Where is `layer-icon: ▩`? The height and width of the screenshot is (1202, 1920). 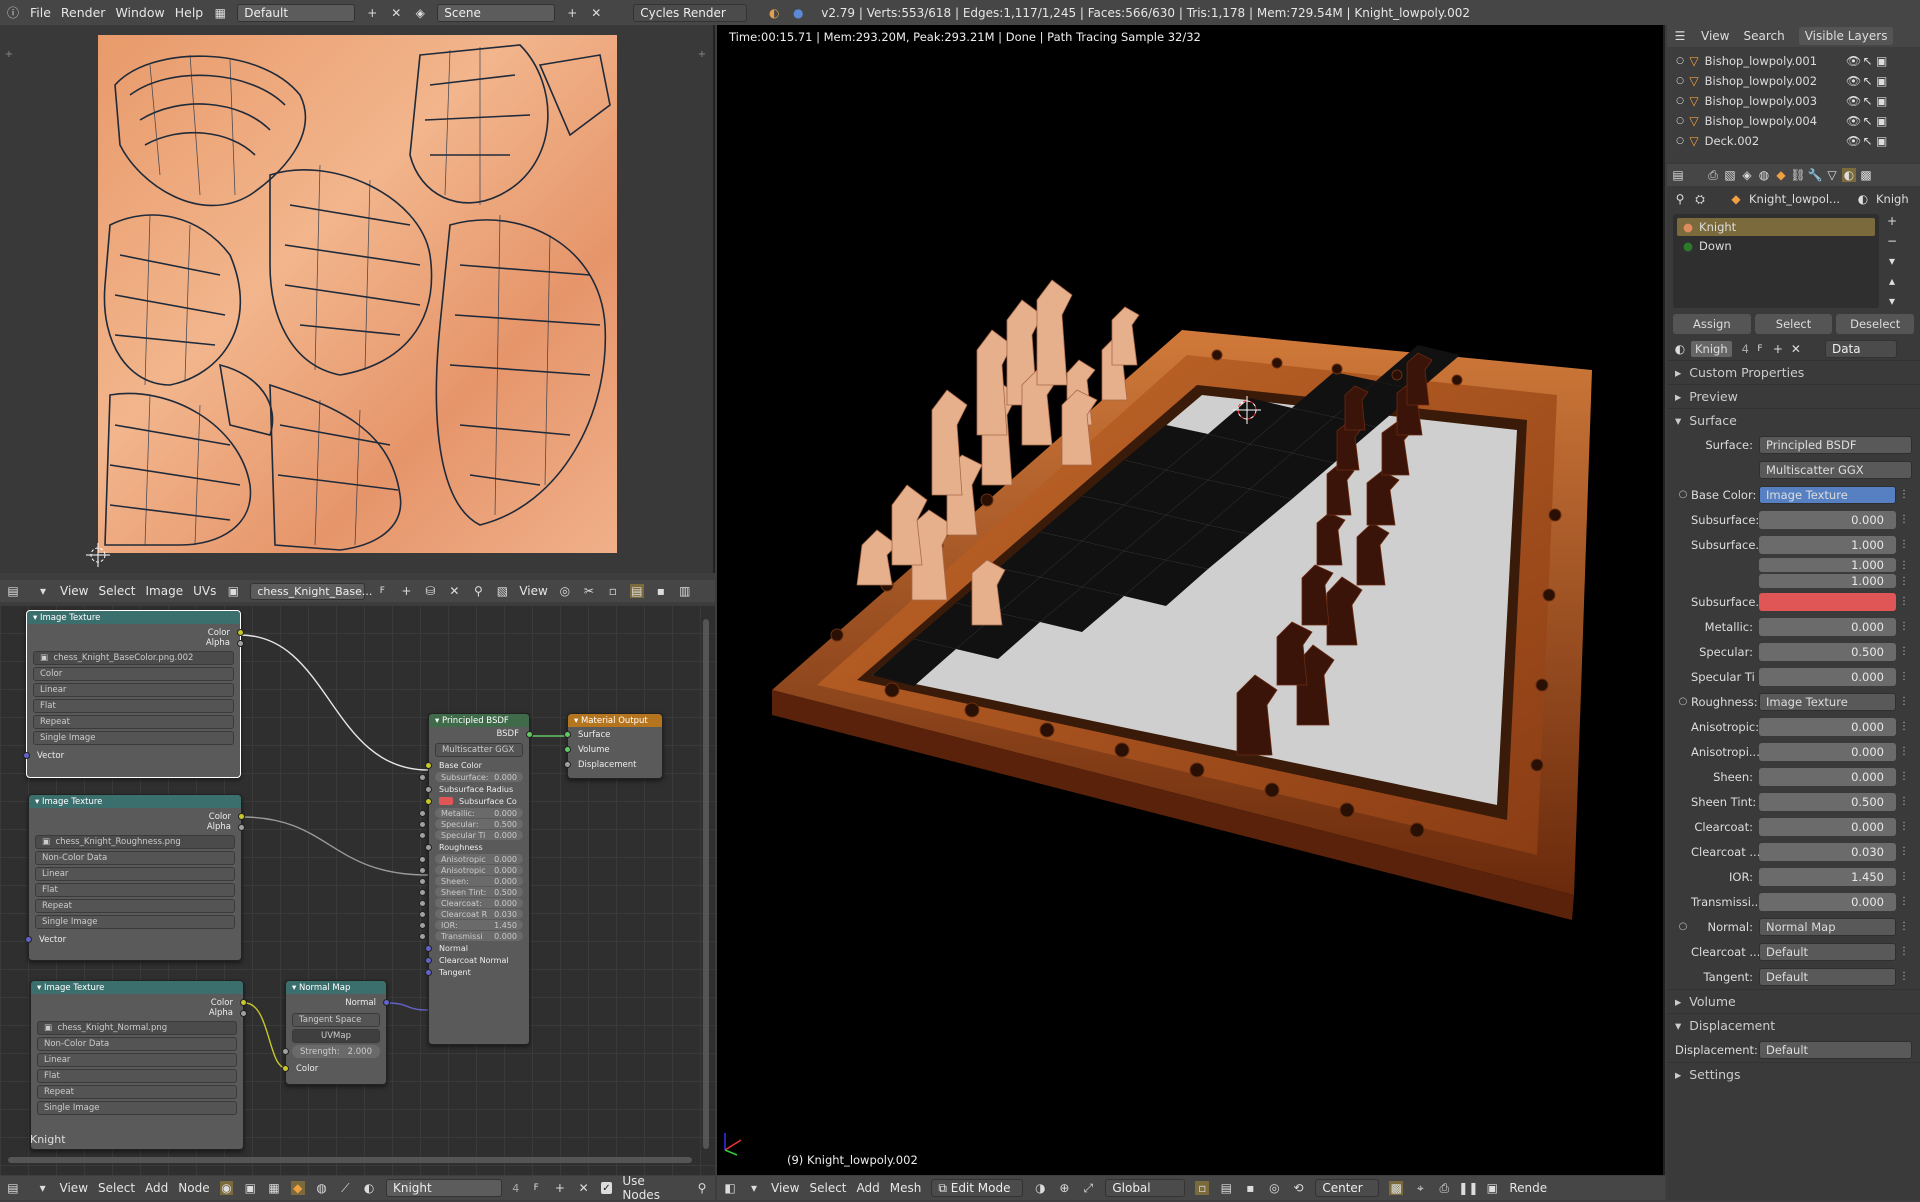 layer-icon: ▩ is located at coordinates (1396, 1188).